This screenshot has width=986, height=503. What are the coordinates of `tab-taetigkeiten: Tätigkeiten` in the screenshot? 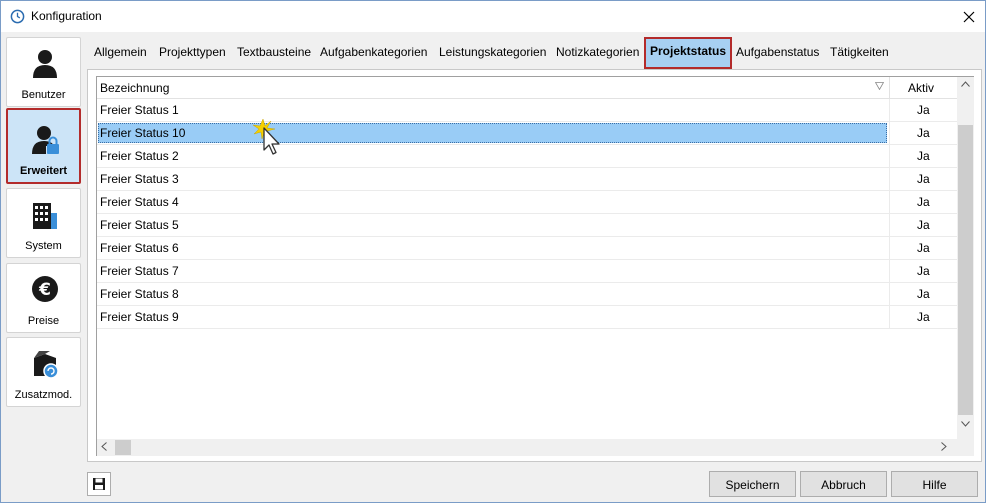 It's located at (859, 54).